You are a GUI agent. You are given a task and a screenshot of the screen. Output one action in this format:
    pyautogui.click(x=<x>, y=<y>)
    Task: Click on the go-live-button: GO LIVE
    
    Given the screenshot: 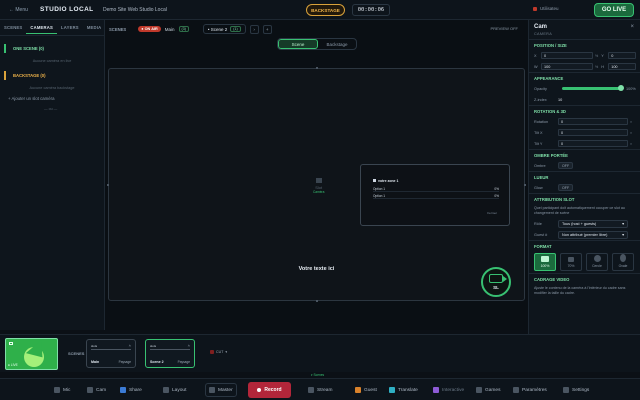 What is the action you would take?
    pyautogui.click(x=614, y=10)
    